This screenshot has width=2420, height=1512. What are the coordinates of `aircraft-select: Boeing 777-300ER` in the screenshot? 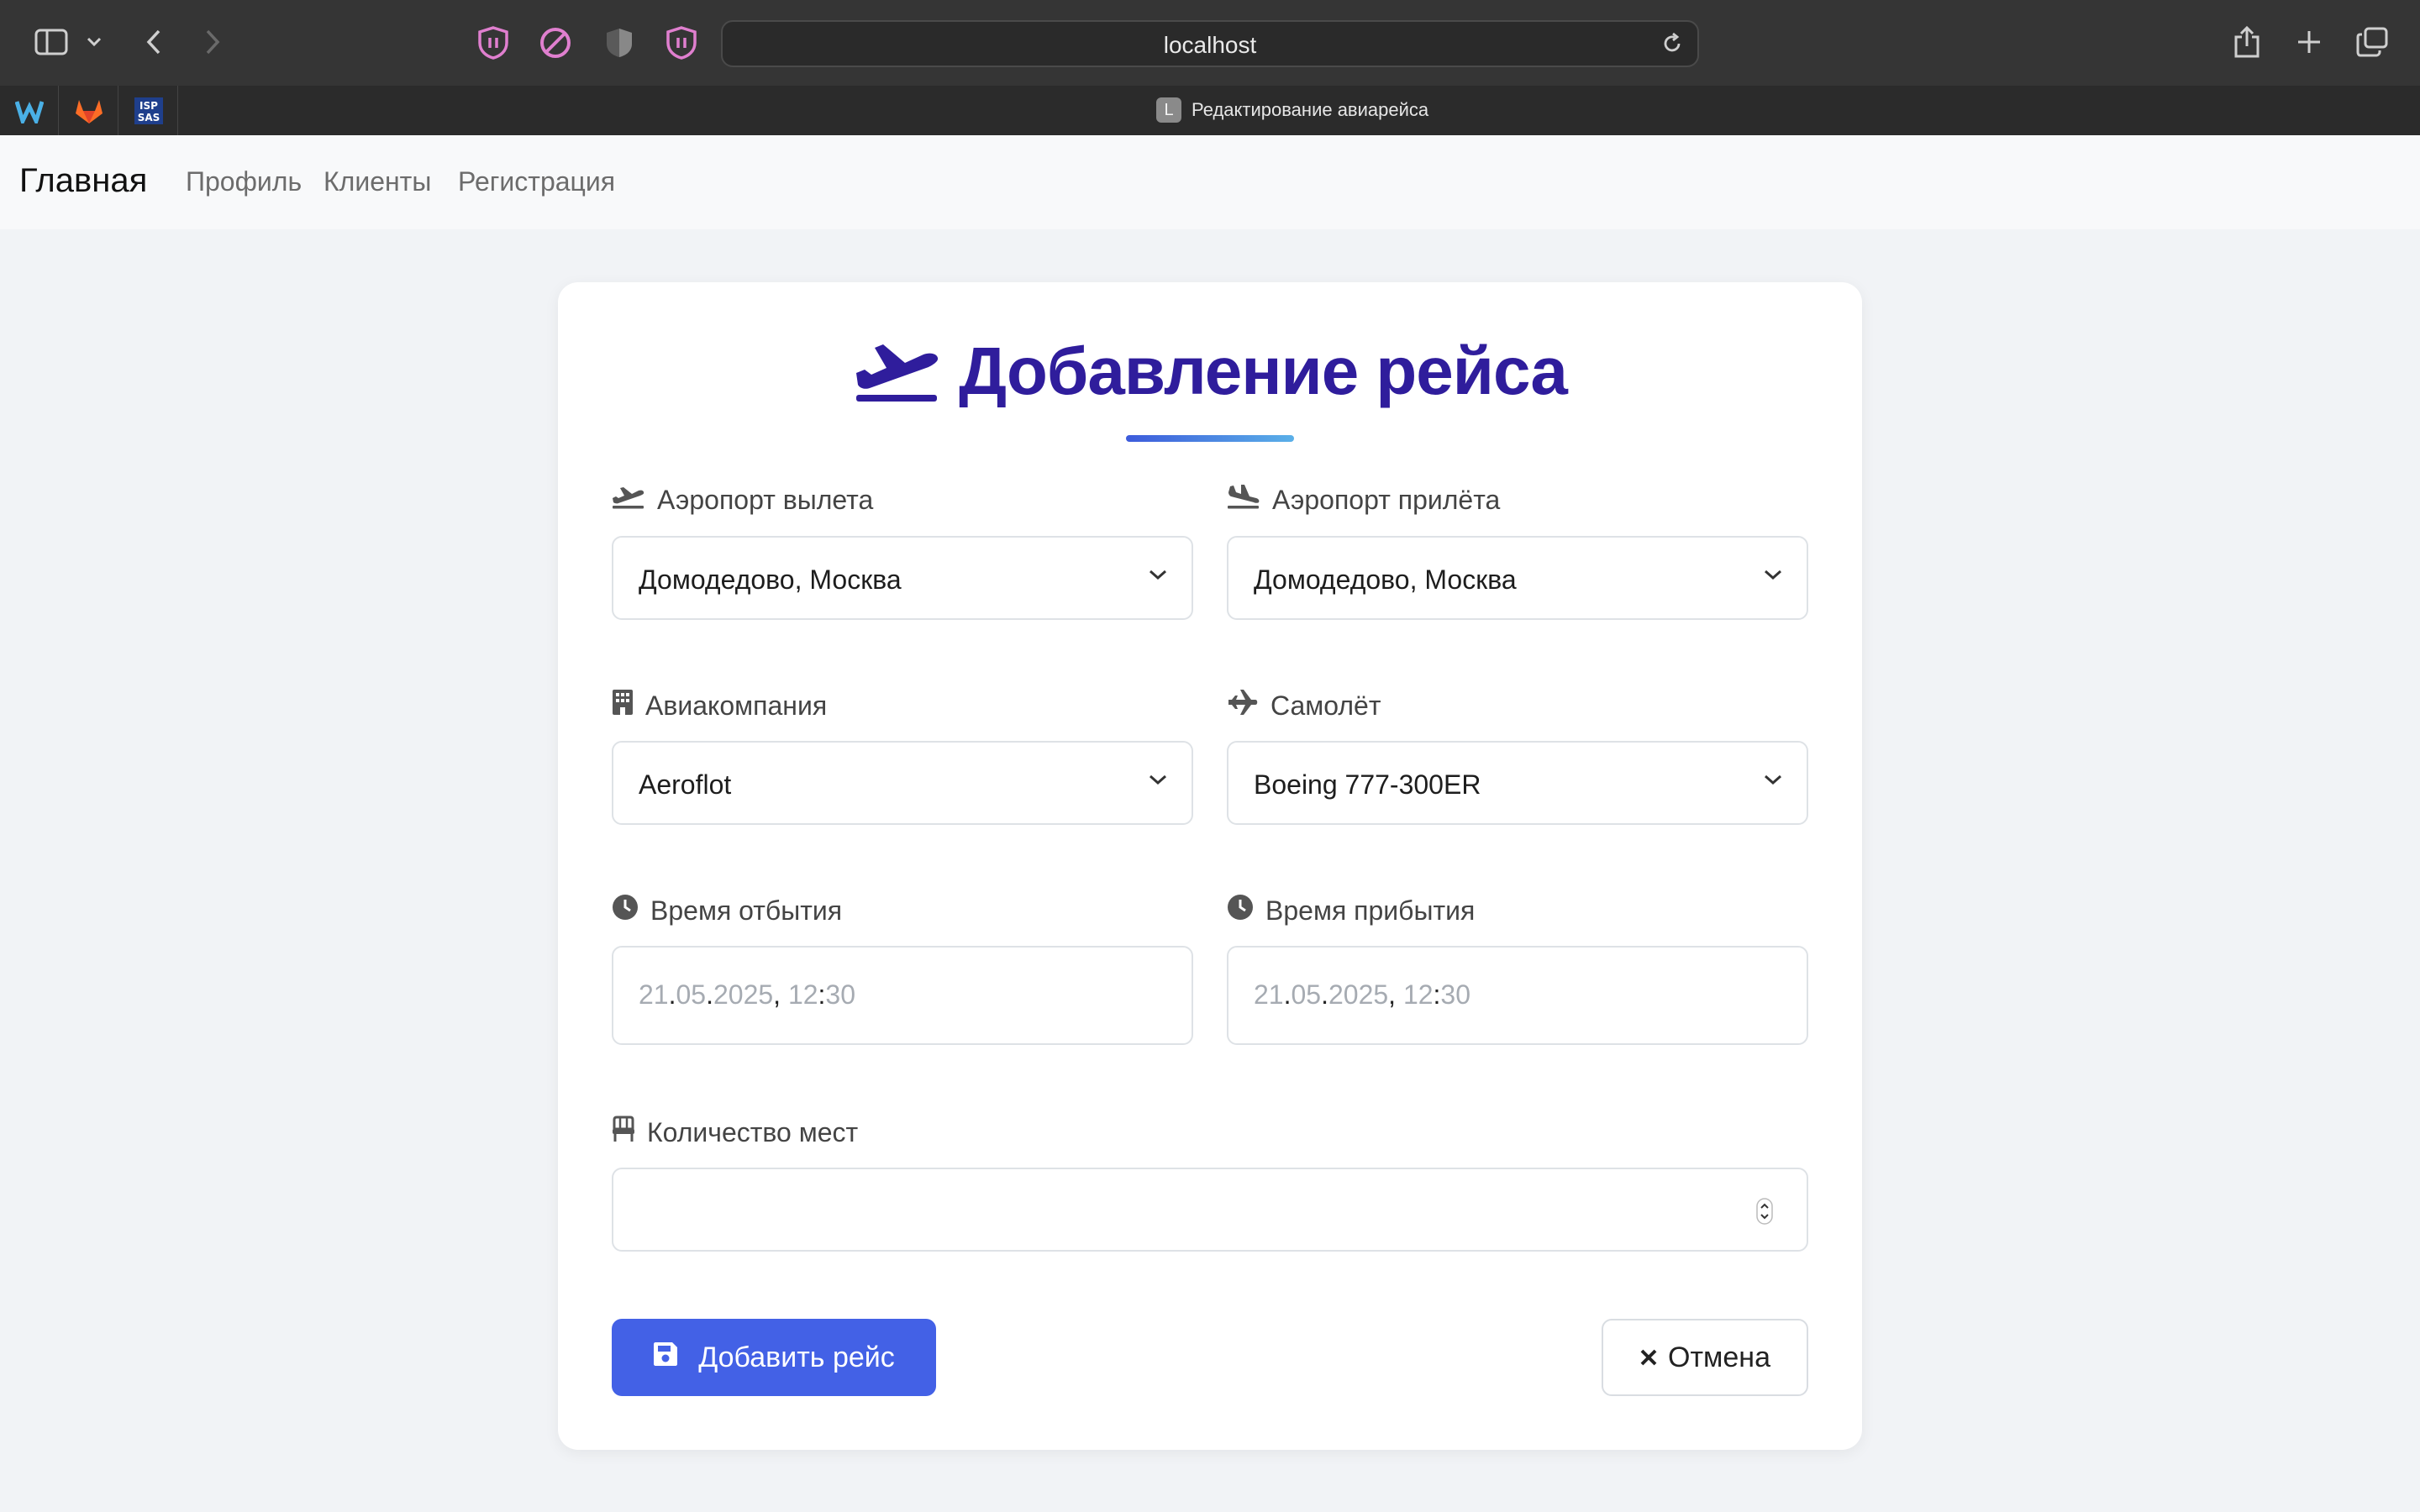 It's located at (1517, 783).